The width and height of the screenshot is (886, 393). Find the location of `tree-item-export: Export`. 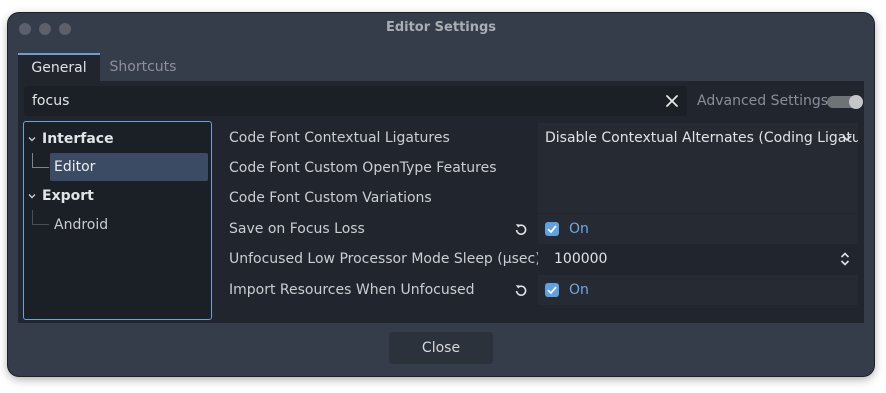

tree-item-export: Export is located at coordinates (117, 196).